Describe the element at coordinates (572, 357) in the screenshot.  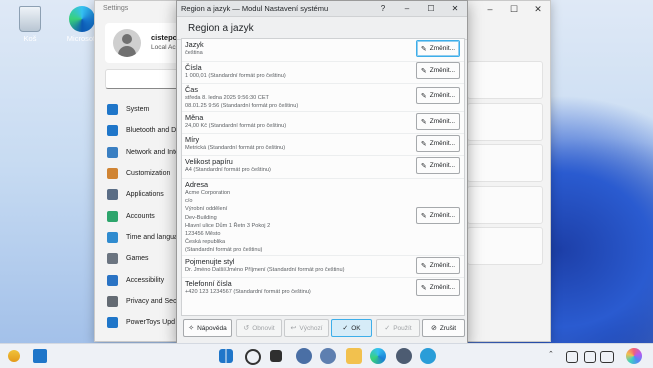
I see `display-icon` at that location.